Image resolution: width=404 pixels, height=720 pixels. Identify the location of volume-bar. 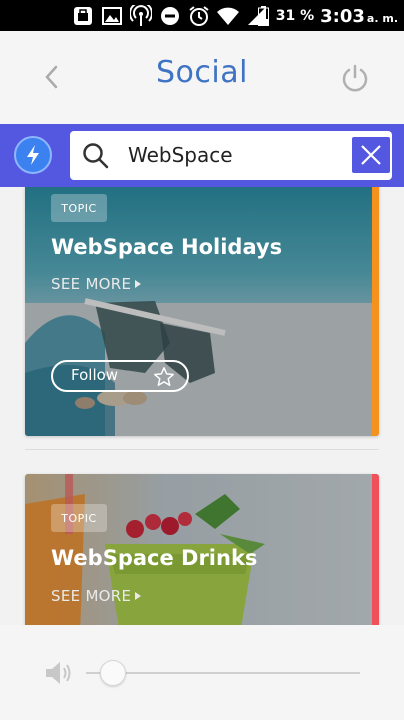
(202, 672).